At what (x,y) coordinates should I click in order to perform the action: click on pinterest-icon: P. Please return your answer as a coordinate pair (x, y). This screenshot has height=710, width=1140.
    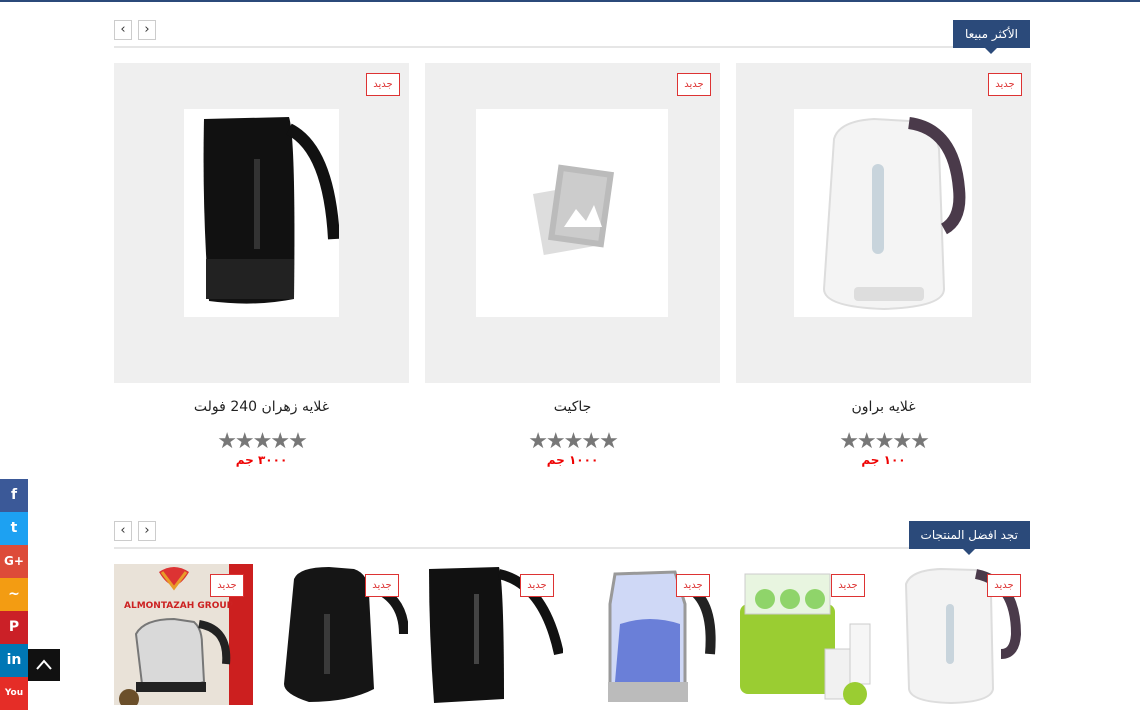
    Looking at the image, I should click on (14, 627).